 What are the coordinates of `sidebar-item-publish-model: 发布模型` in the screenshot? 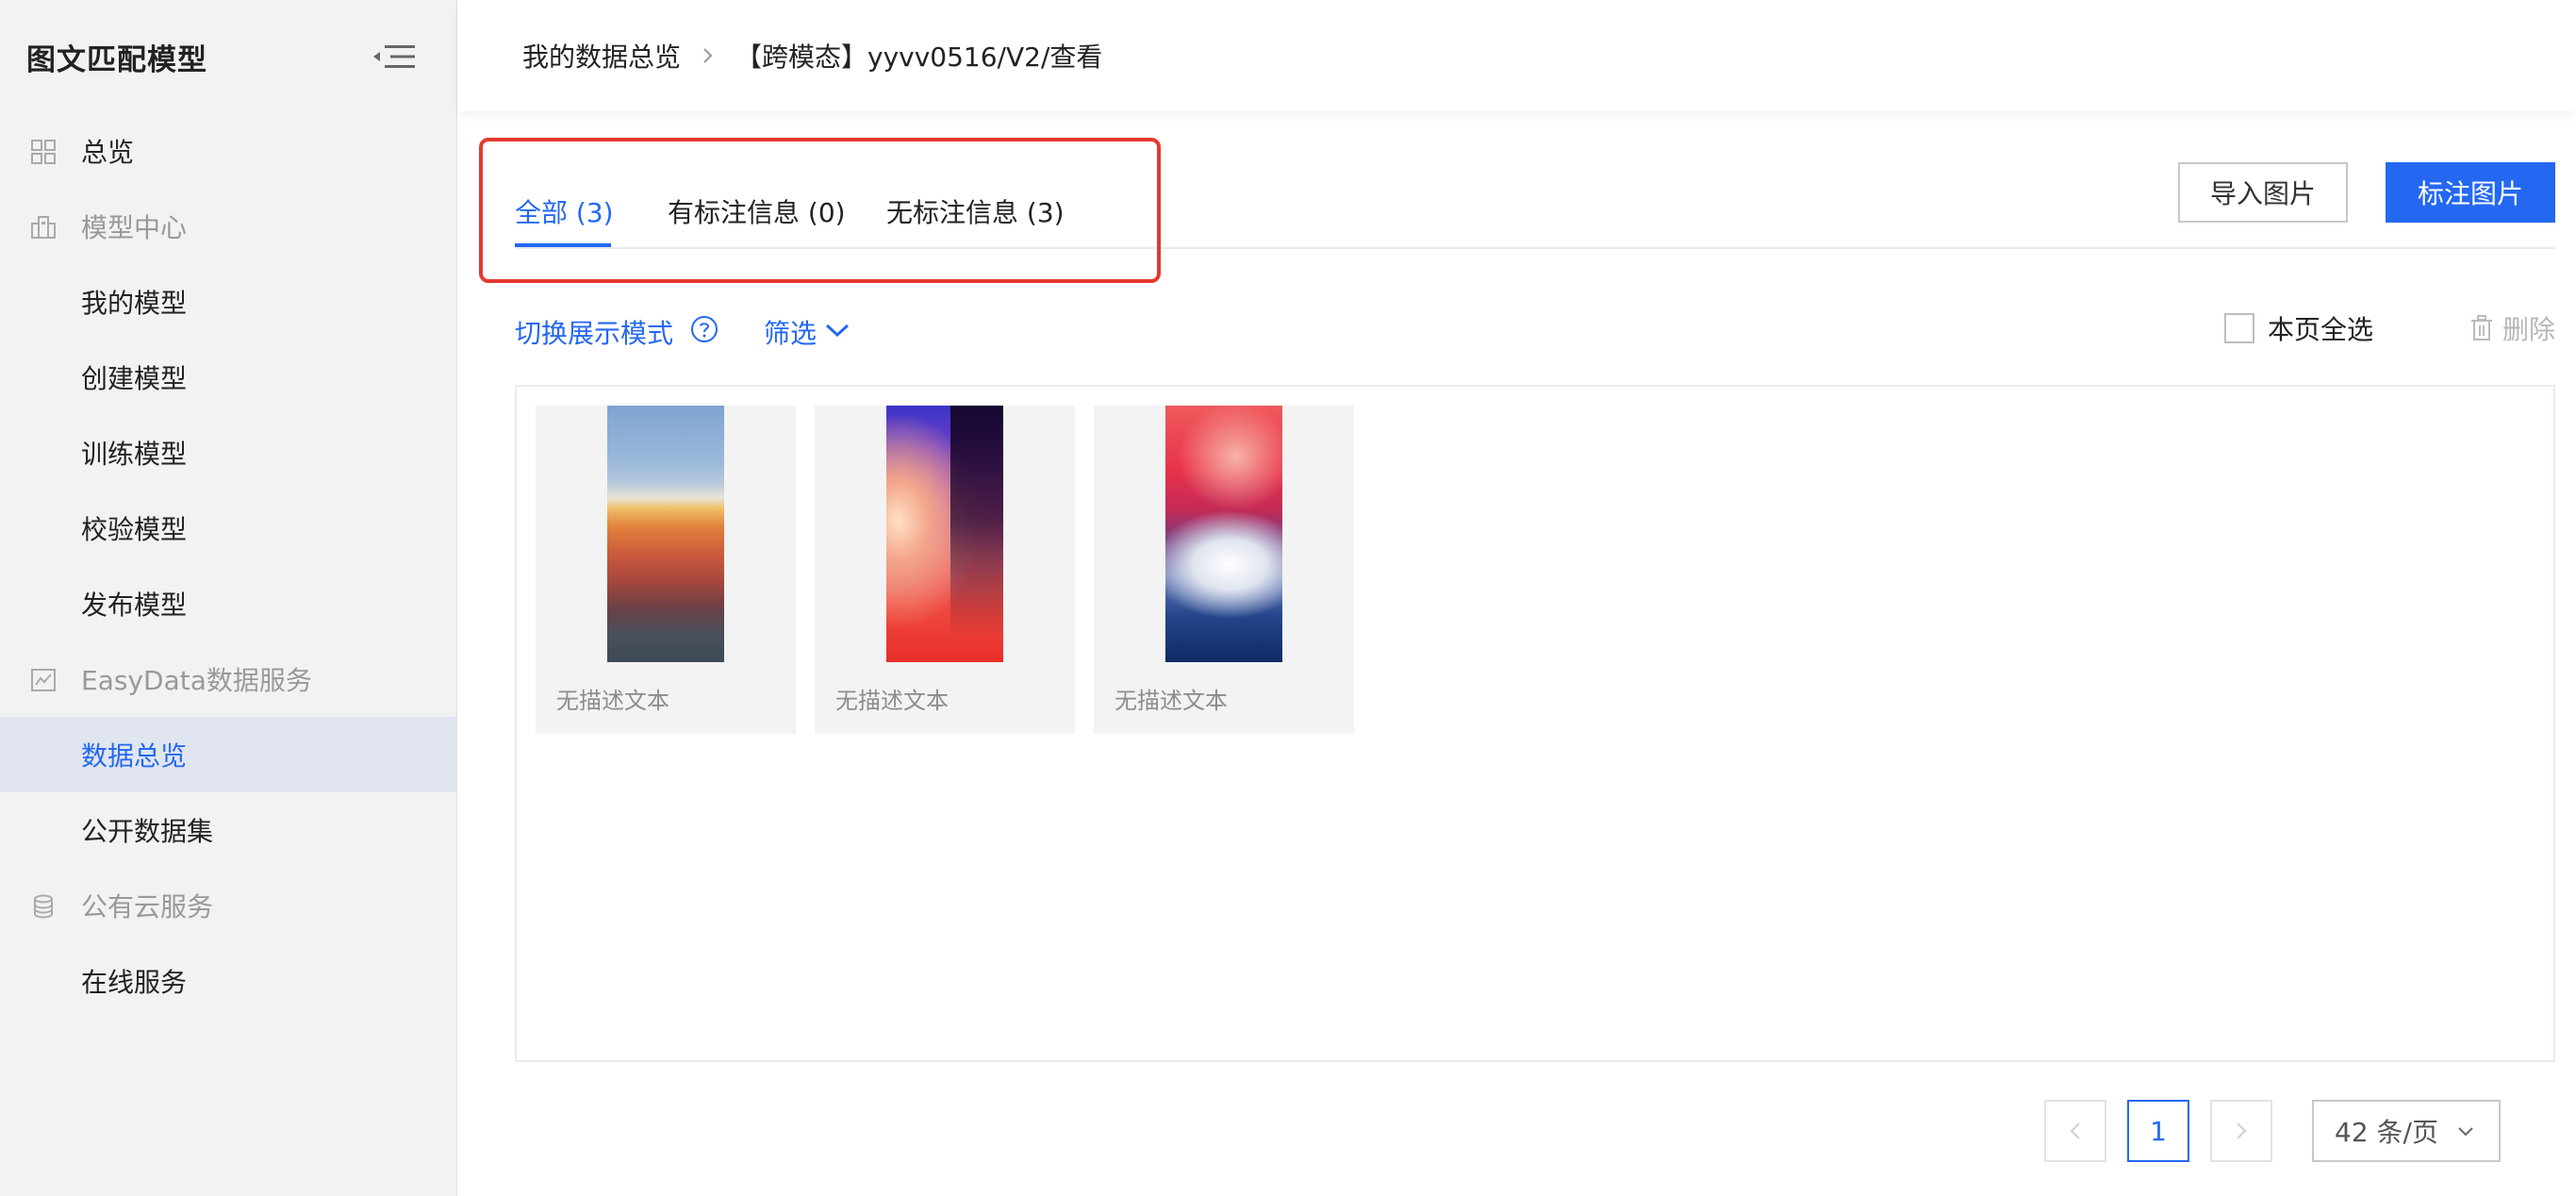 It's located at (228, 603).